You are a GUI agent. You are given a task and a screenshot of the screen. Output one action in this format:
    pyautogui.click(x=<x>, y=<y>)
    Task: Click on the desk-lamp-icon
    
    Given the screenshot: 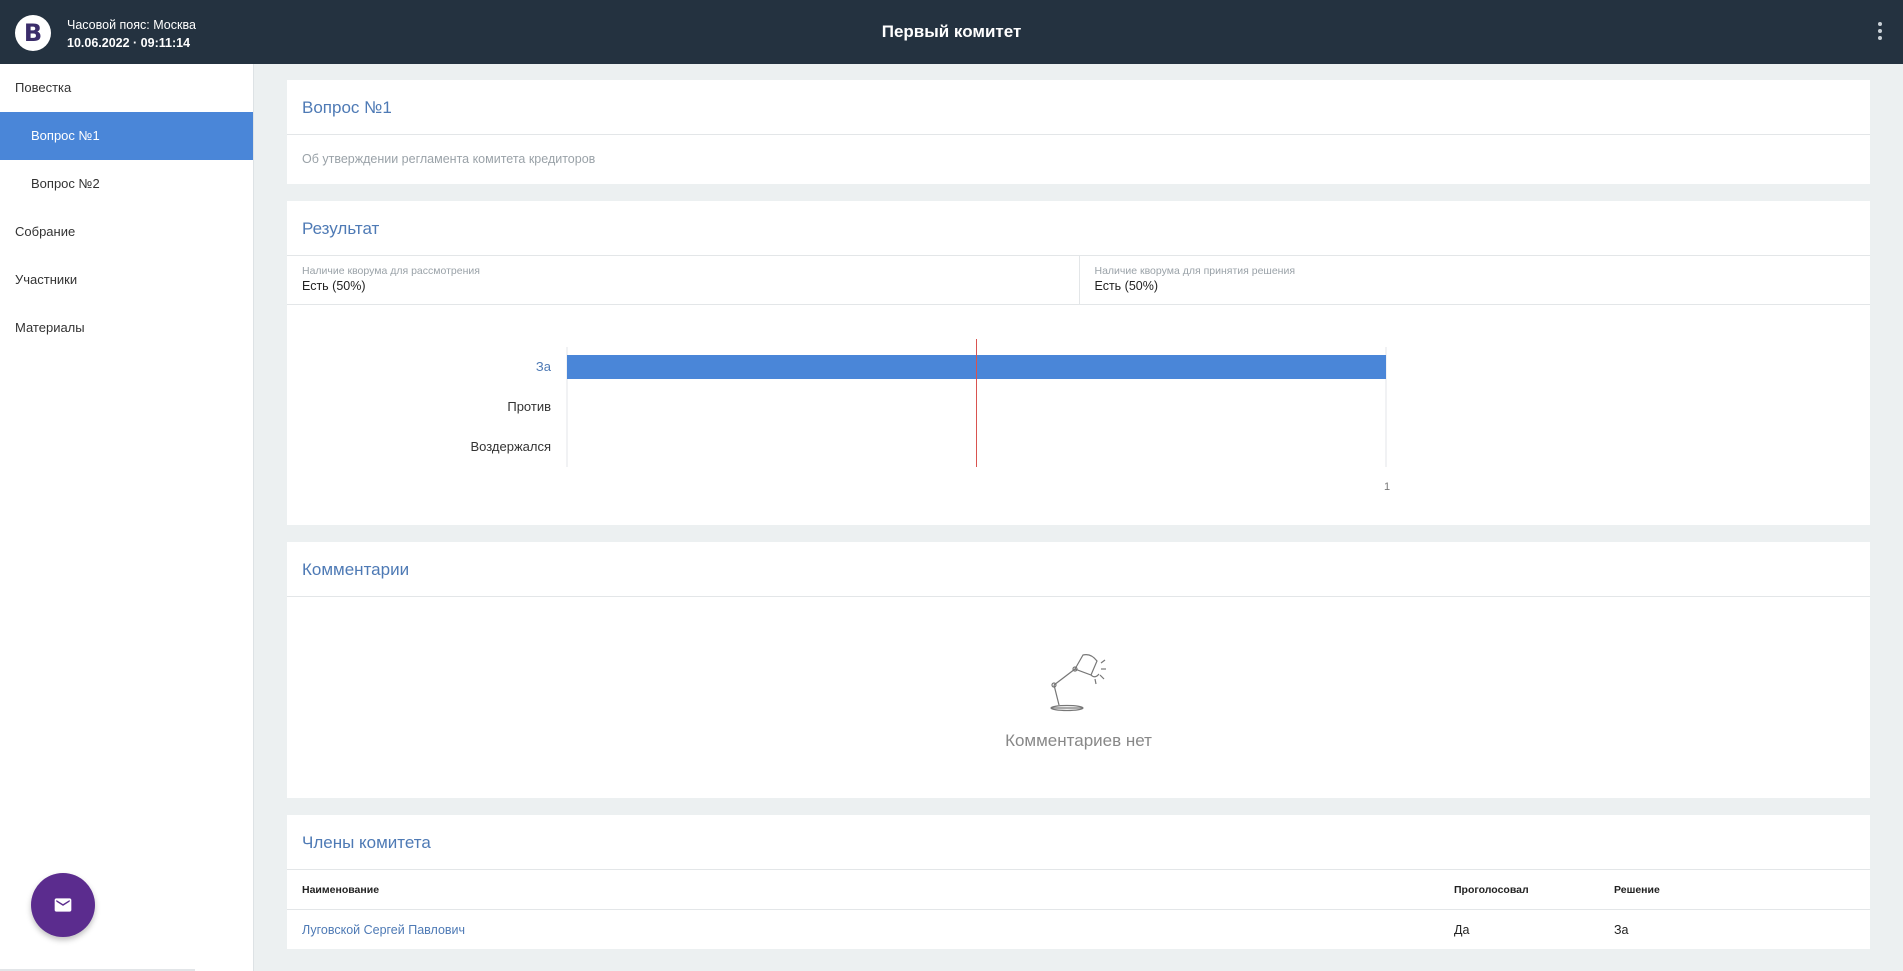 What is the action you would take?
    pyautogui.click(x=1078, y=683)
    